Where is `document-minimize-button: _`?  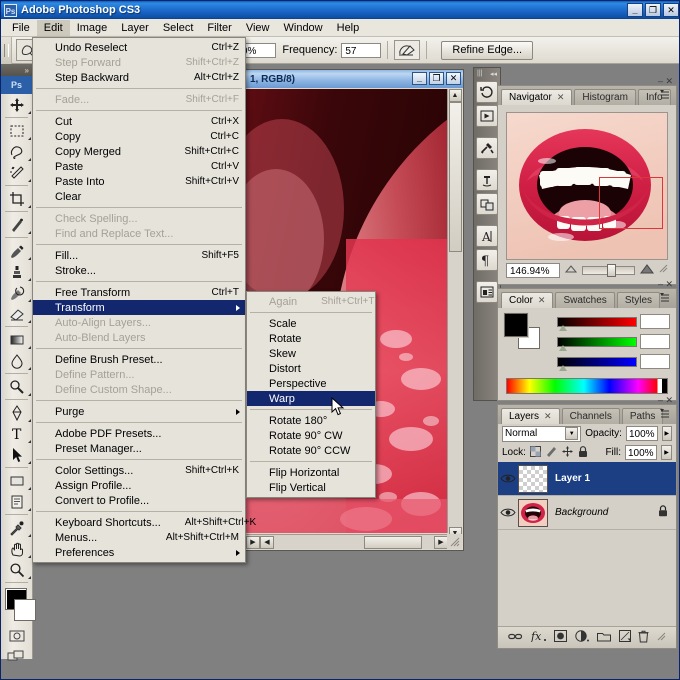
document-minimize-button: _ is located at coordinates (419, 78).